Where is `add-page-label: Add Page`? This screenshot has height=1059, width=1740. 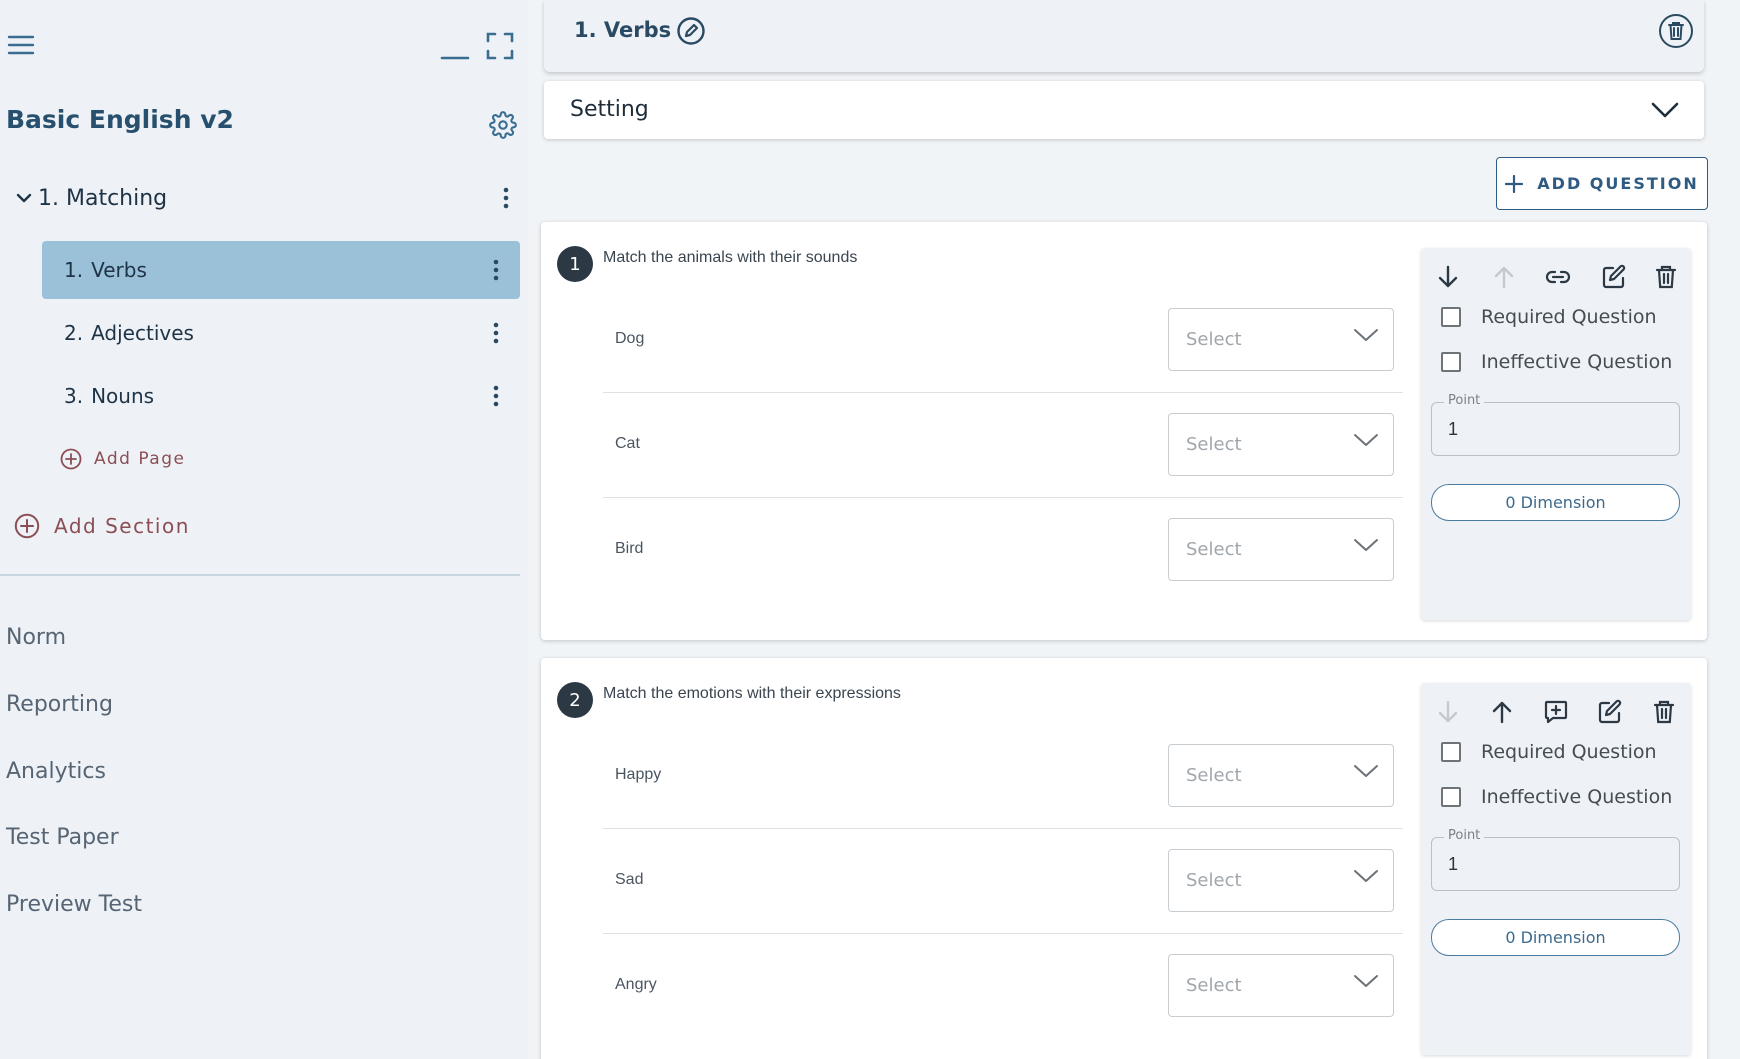
add-page-label: Add Page is located at coordinates (140, 459).